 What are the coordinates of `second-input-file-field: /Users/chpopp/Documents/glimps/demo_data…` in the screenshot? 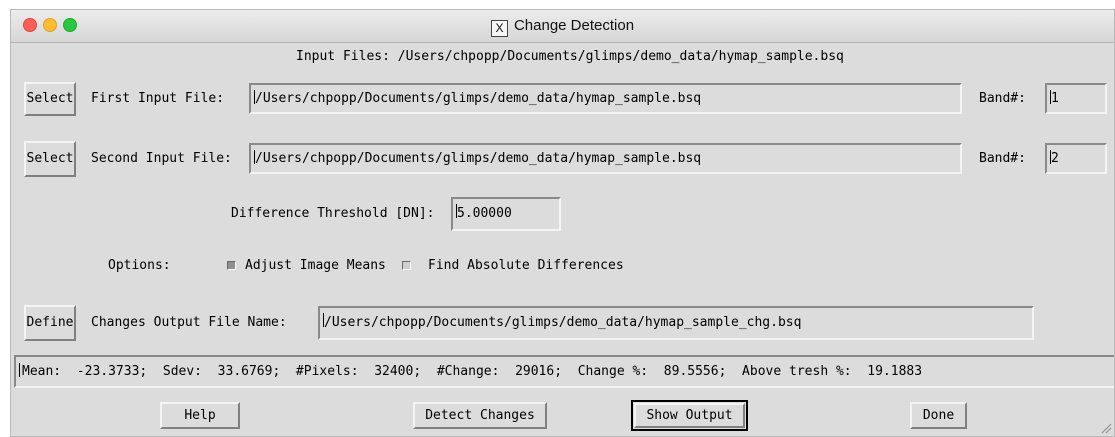 It's located at (605, 158).